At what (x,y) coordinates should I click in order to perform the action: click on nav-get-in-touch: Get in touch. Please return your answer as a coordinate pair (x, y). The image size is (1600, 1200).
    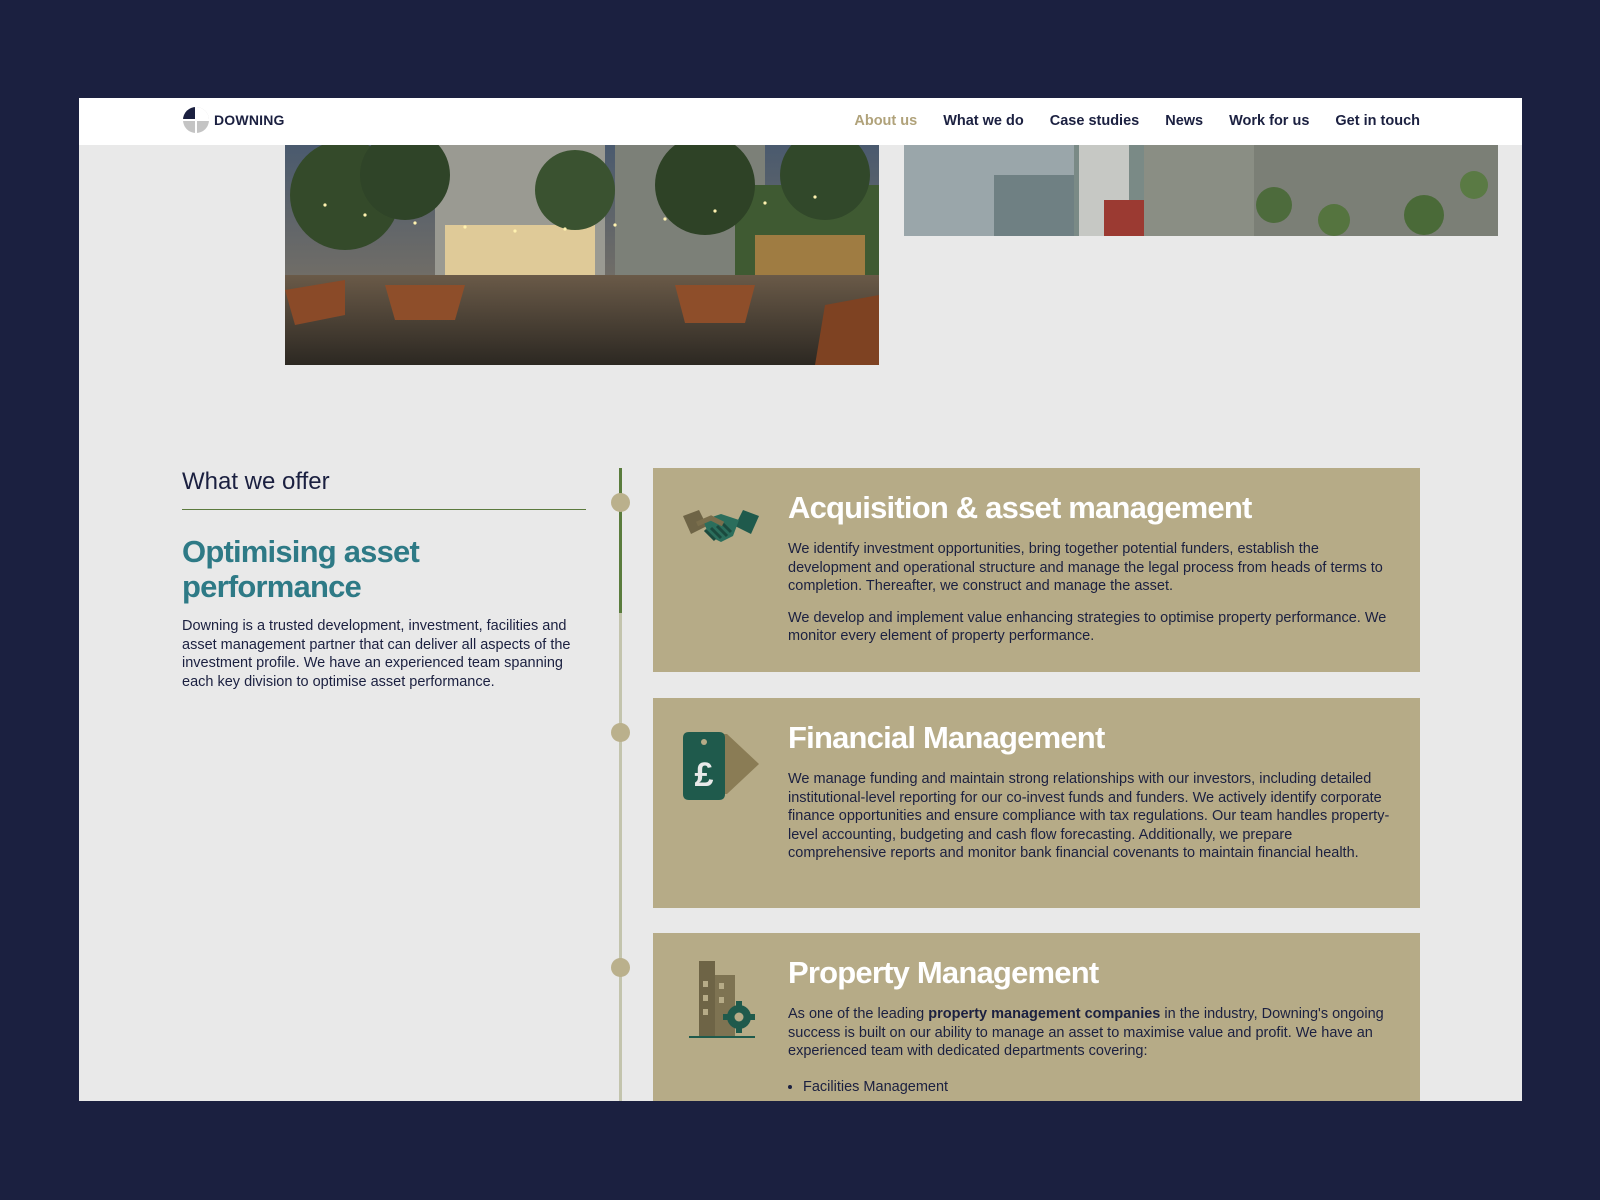
    Looking at the image, I should click on (1377, 121).